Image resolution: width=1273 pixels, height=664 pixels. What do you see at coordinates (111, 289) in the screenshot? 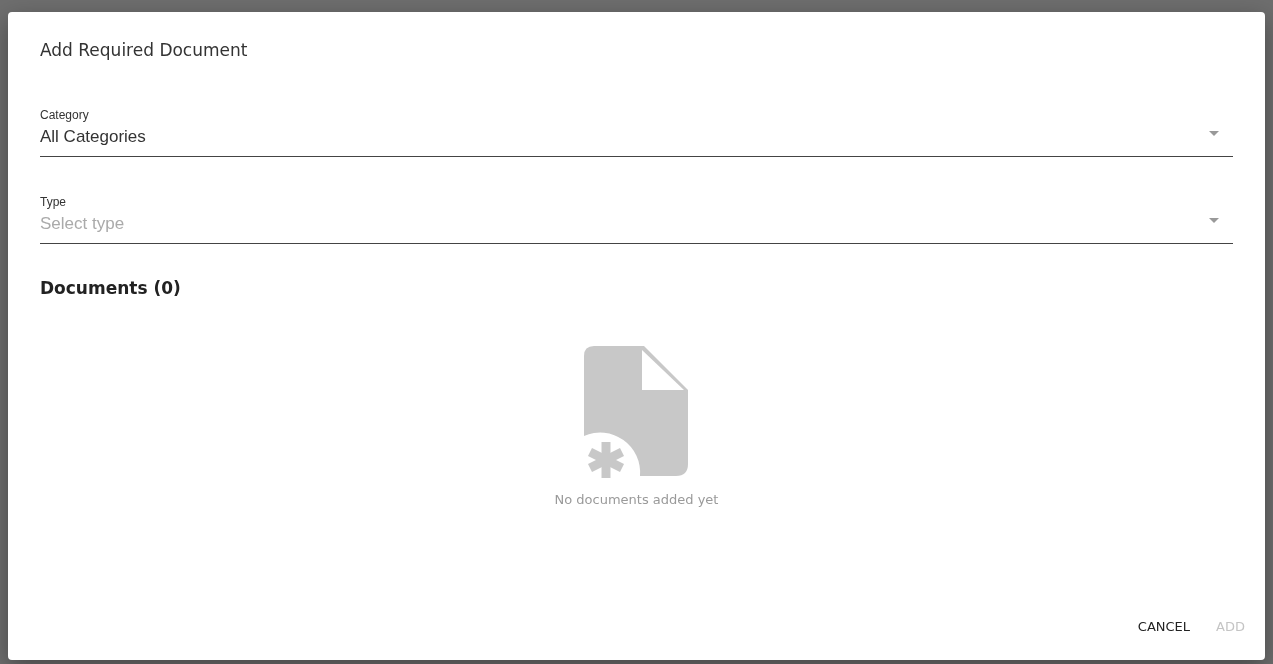
I see `section-heading: Documents (0)` at bounding box center [111, 289].